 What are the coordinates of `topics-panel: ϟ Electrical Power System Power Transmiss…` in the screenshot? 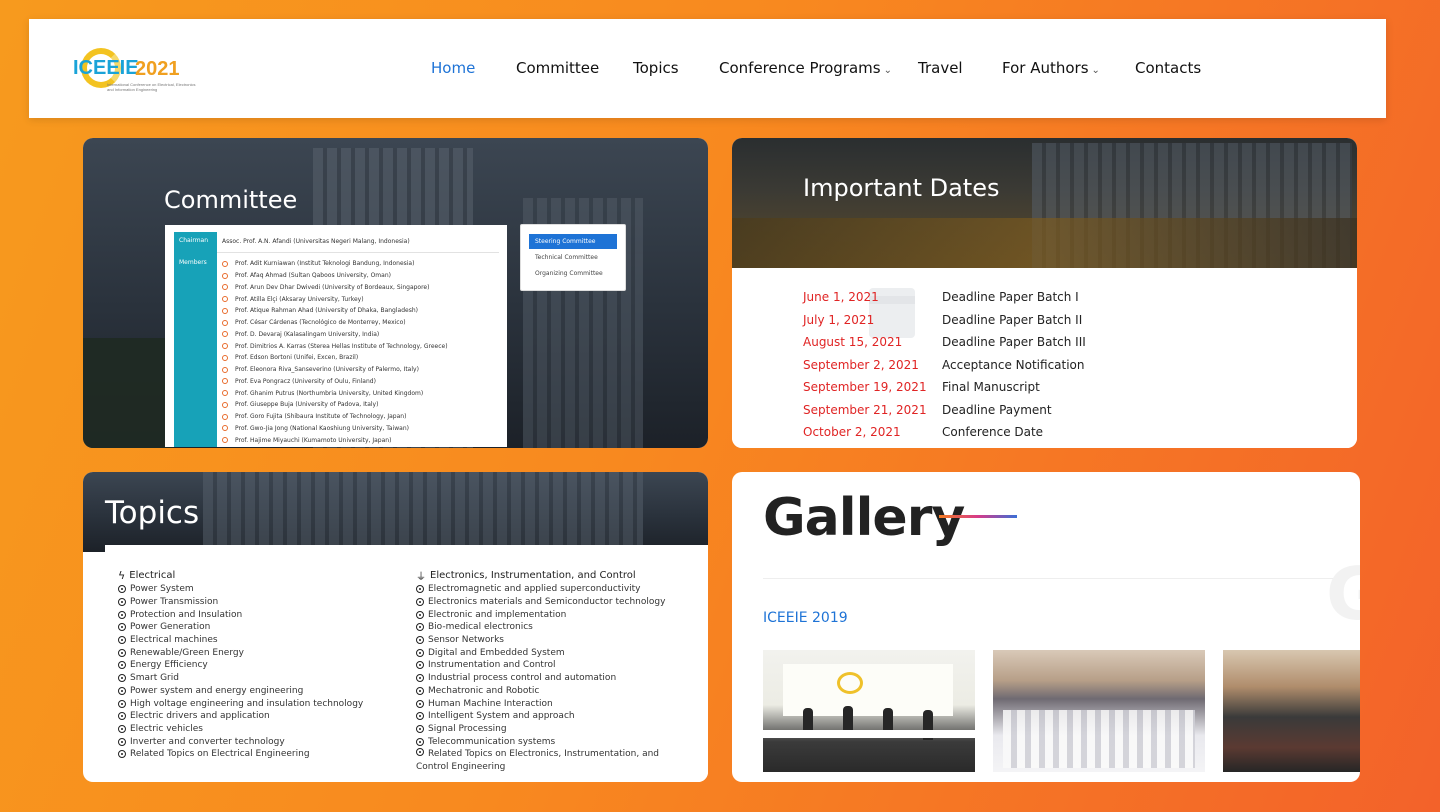 It's located at (406, 663).